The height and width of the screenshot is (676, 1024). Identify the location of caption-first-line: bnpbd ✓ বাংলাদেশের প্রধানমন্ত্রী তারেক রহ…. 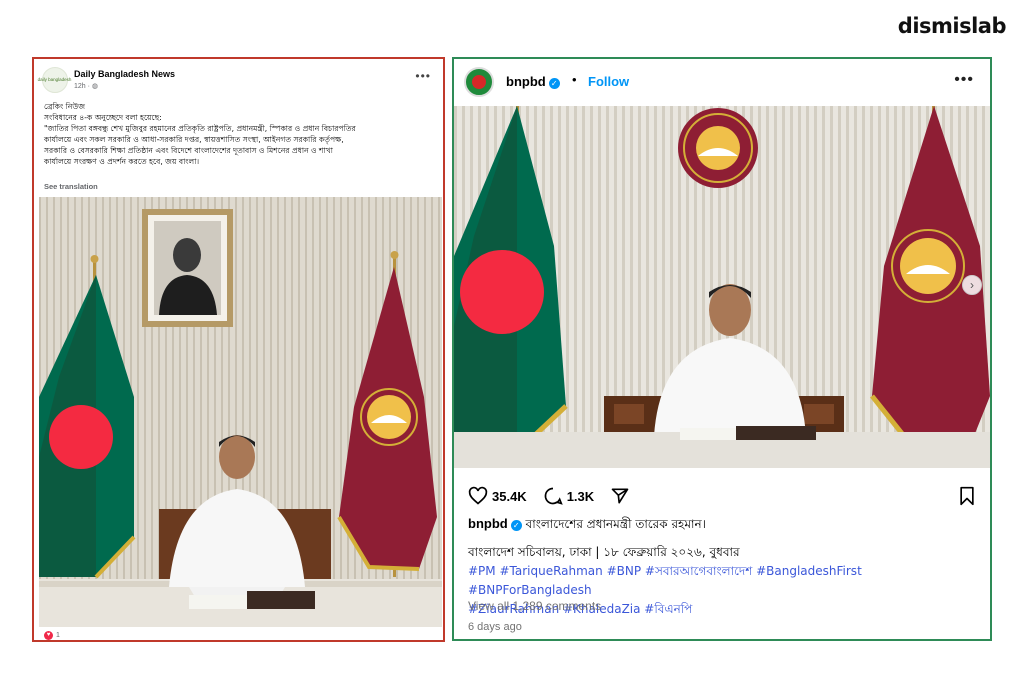
(722, 524).